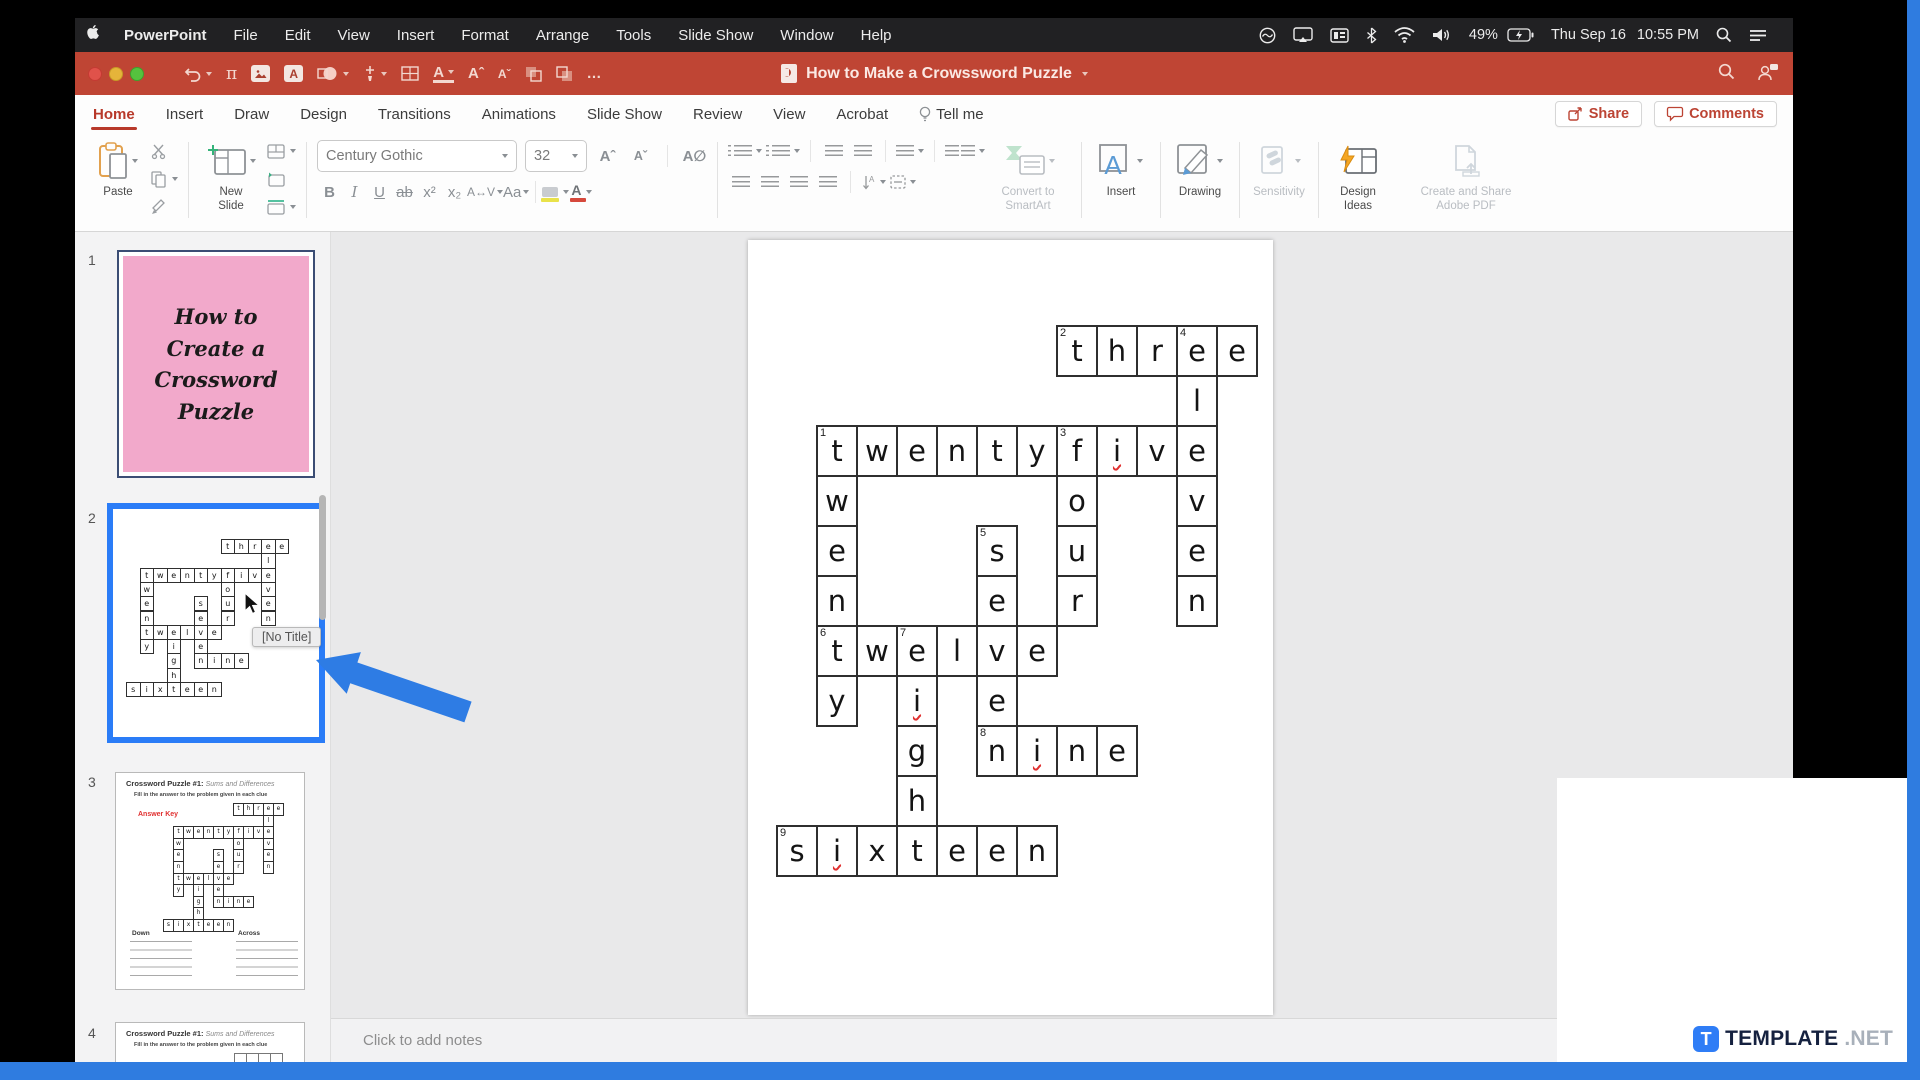  What do you see at coordinates (198, 74) in the screenshot?
I see `undo-button` at bounding box center [198, 74].